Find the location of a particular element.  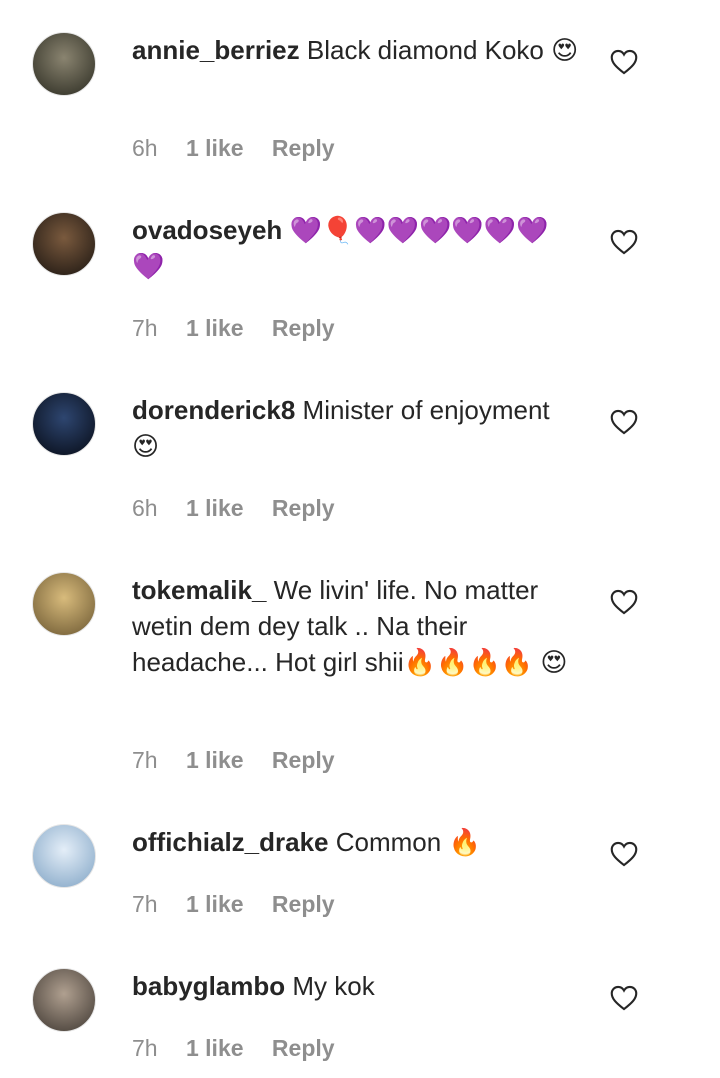

comment-body: babyglambo My kok is located at coordinates (357, 986).